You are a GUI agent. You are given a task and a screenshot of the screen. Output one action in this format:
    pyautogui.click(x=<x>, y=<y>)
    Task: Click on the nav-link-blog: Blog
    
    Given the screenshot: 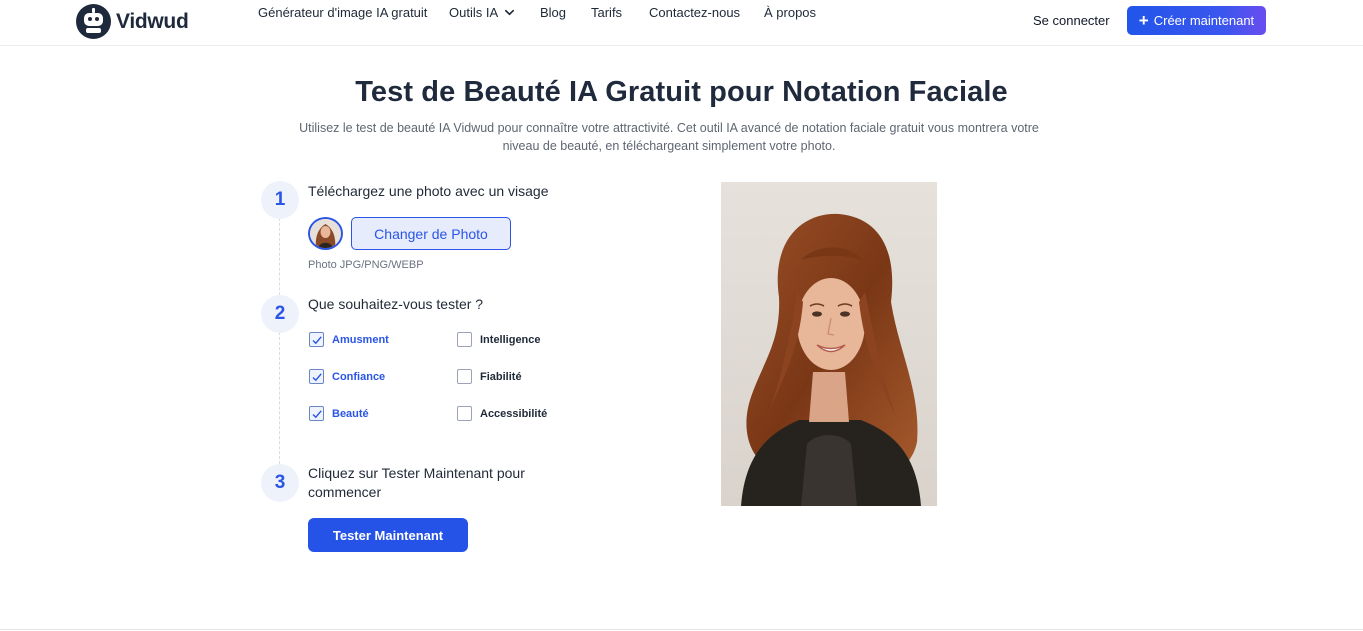 What is the action you would take?
    pyautogui.click(x=553, y=12)
    